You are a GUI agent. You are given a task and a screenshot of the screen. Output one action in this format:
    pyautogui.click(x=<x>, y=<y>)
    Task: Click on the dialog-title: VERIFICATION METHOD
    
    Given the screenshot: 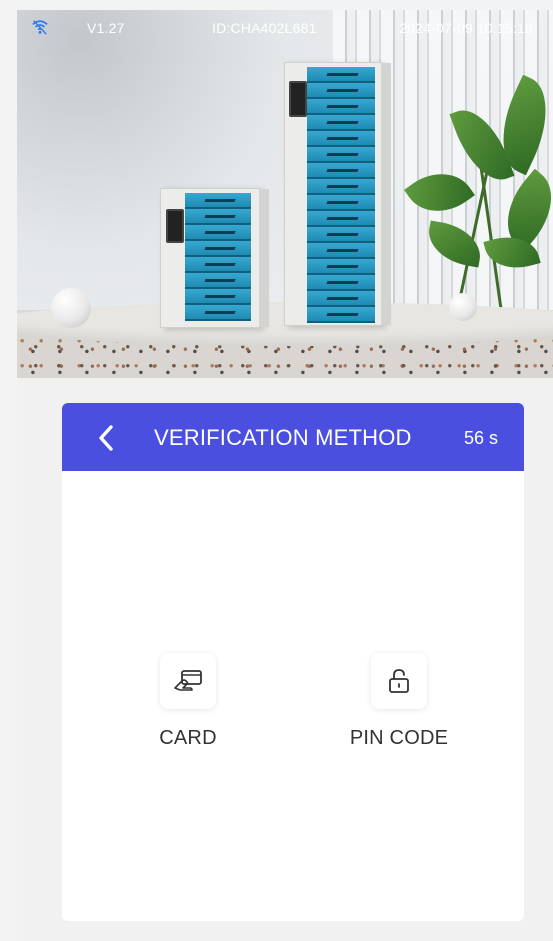 What is the action you would take?
    pyautogui.click(x=283, y=437)
    